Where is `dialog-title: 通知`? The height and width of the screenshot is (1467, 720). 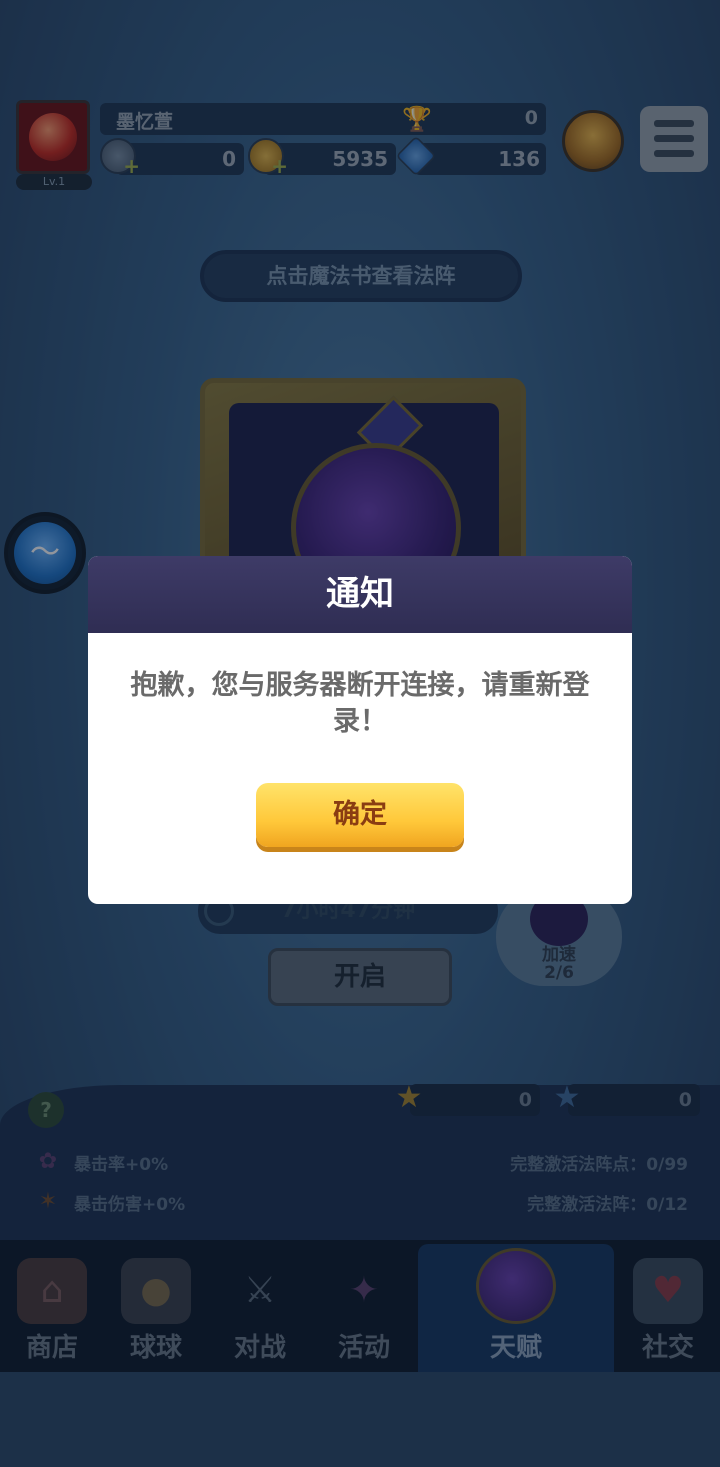 dialog-title: 通知 is located at coordinates (360, 594).